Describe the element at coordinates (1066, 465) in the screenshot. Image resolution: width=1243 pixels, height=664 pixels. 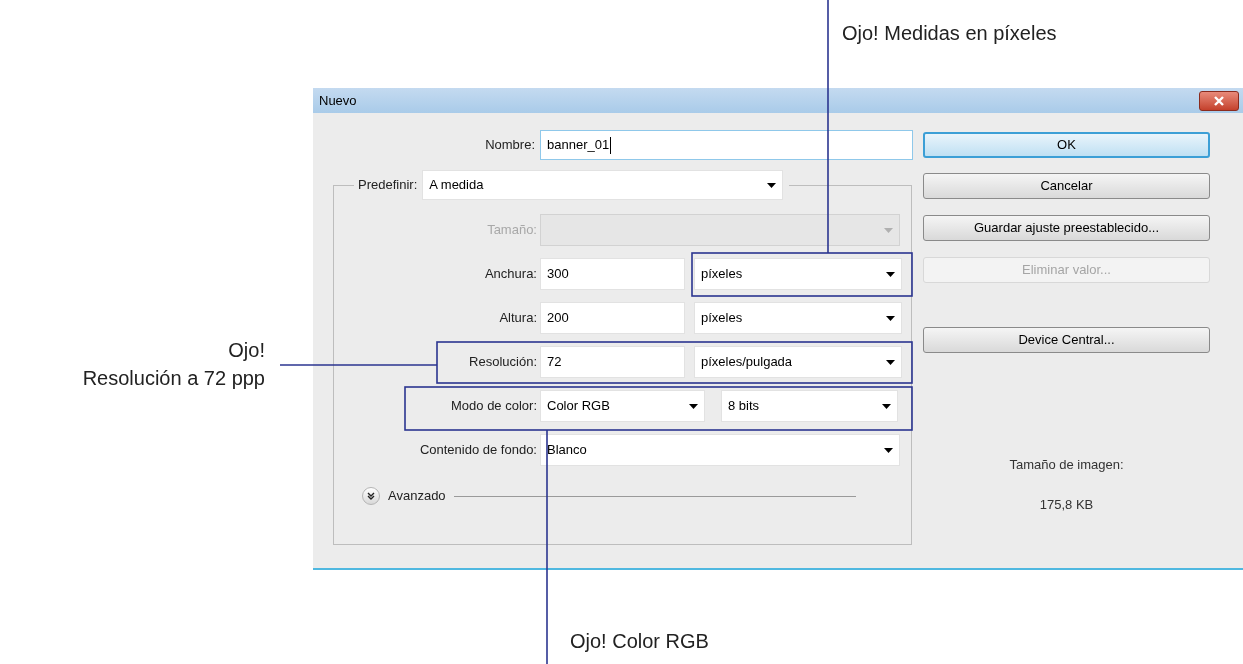
I see `image-size-label: Tamaño de imagen:` at that location.